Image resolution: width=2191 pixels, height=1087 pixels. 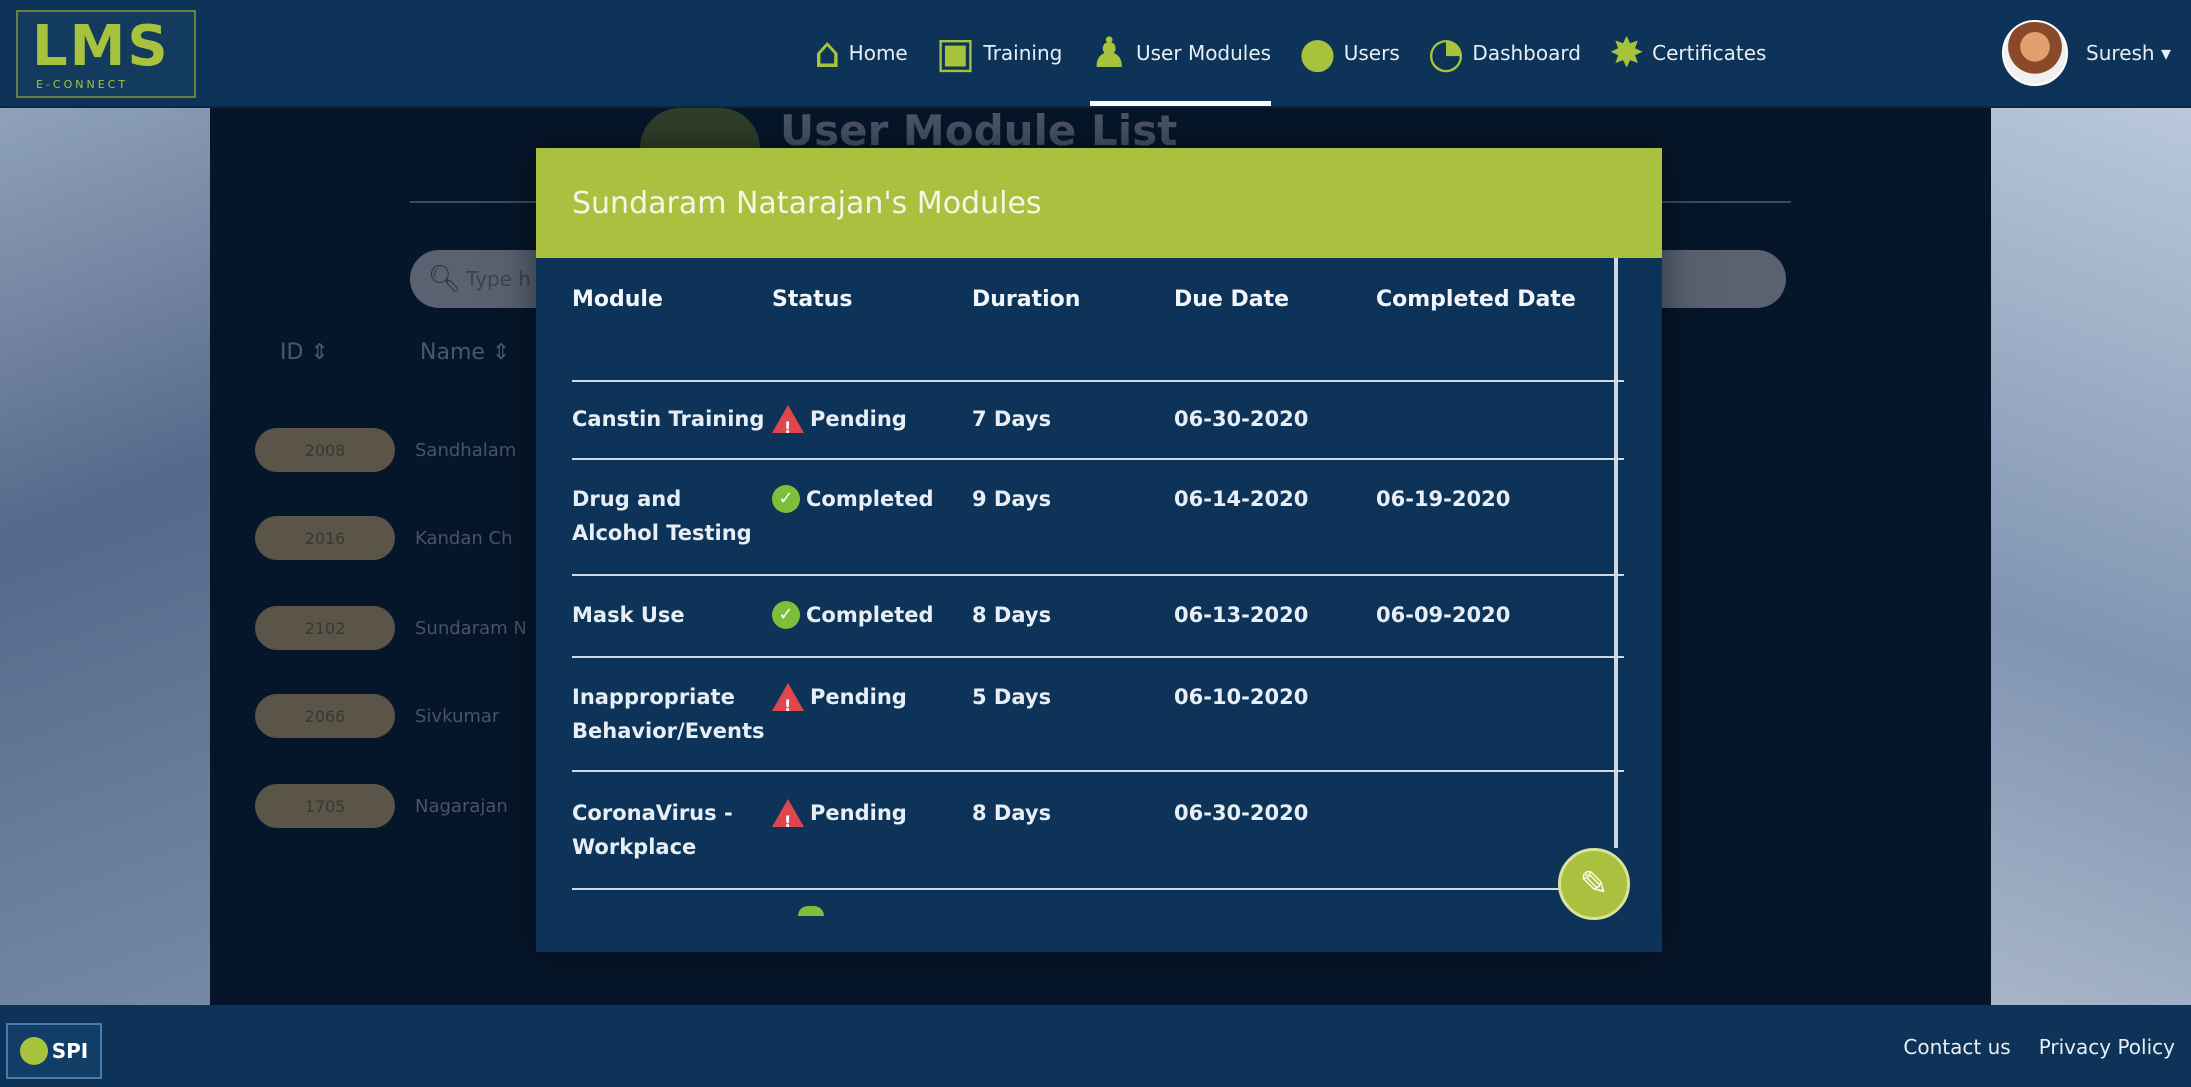 What do you see at coordinates (325, 538) in the screenshot?
I see `id-badge: 2016` at bounding box center [325, 538].